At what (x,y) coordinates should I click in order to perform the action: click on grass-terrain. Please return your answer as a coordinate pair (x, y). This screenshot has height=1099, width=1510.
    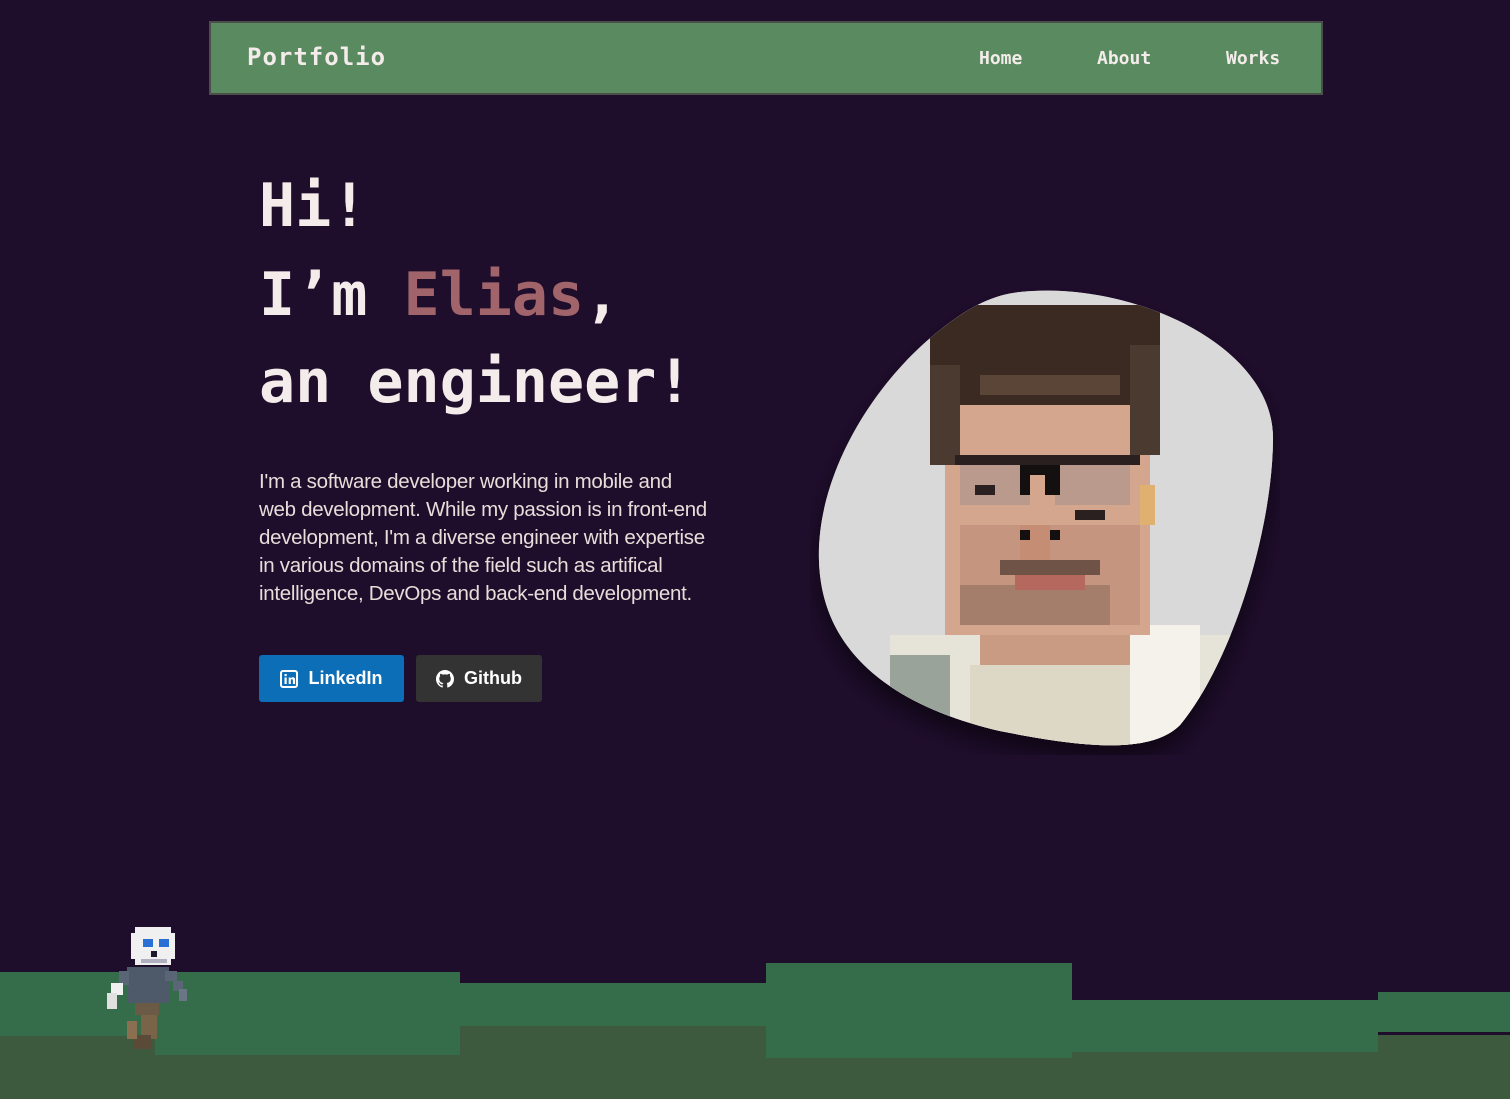
    Looking at the image, I should click on (755, 1031).